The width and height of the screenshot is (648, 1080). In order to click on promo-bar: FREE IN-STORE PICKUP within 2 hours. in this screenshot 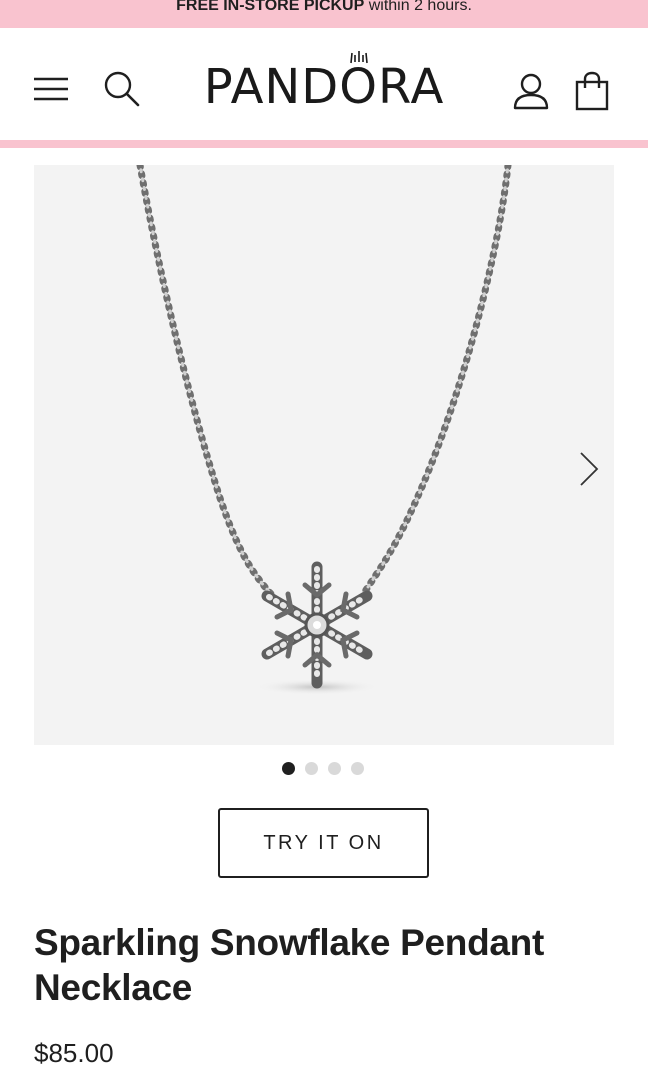, I will do `click(324, 14)`.